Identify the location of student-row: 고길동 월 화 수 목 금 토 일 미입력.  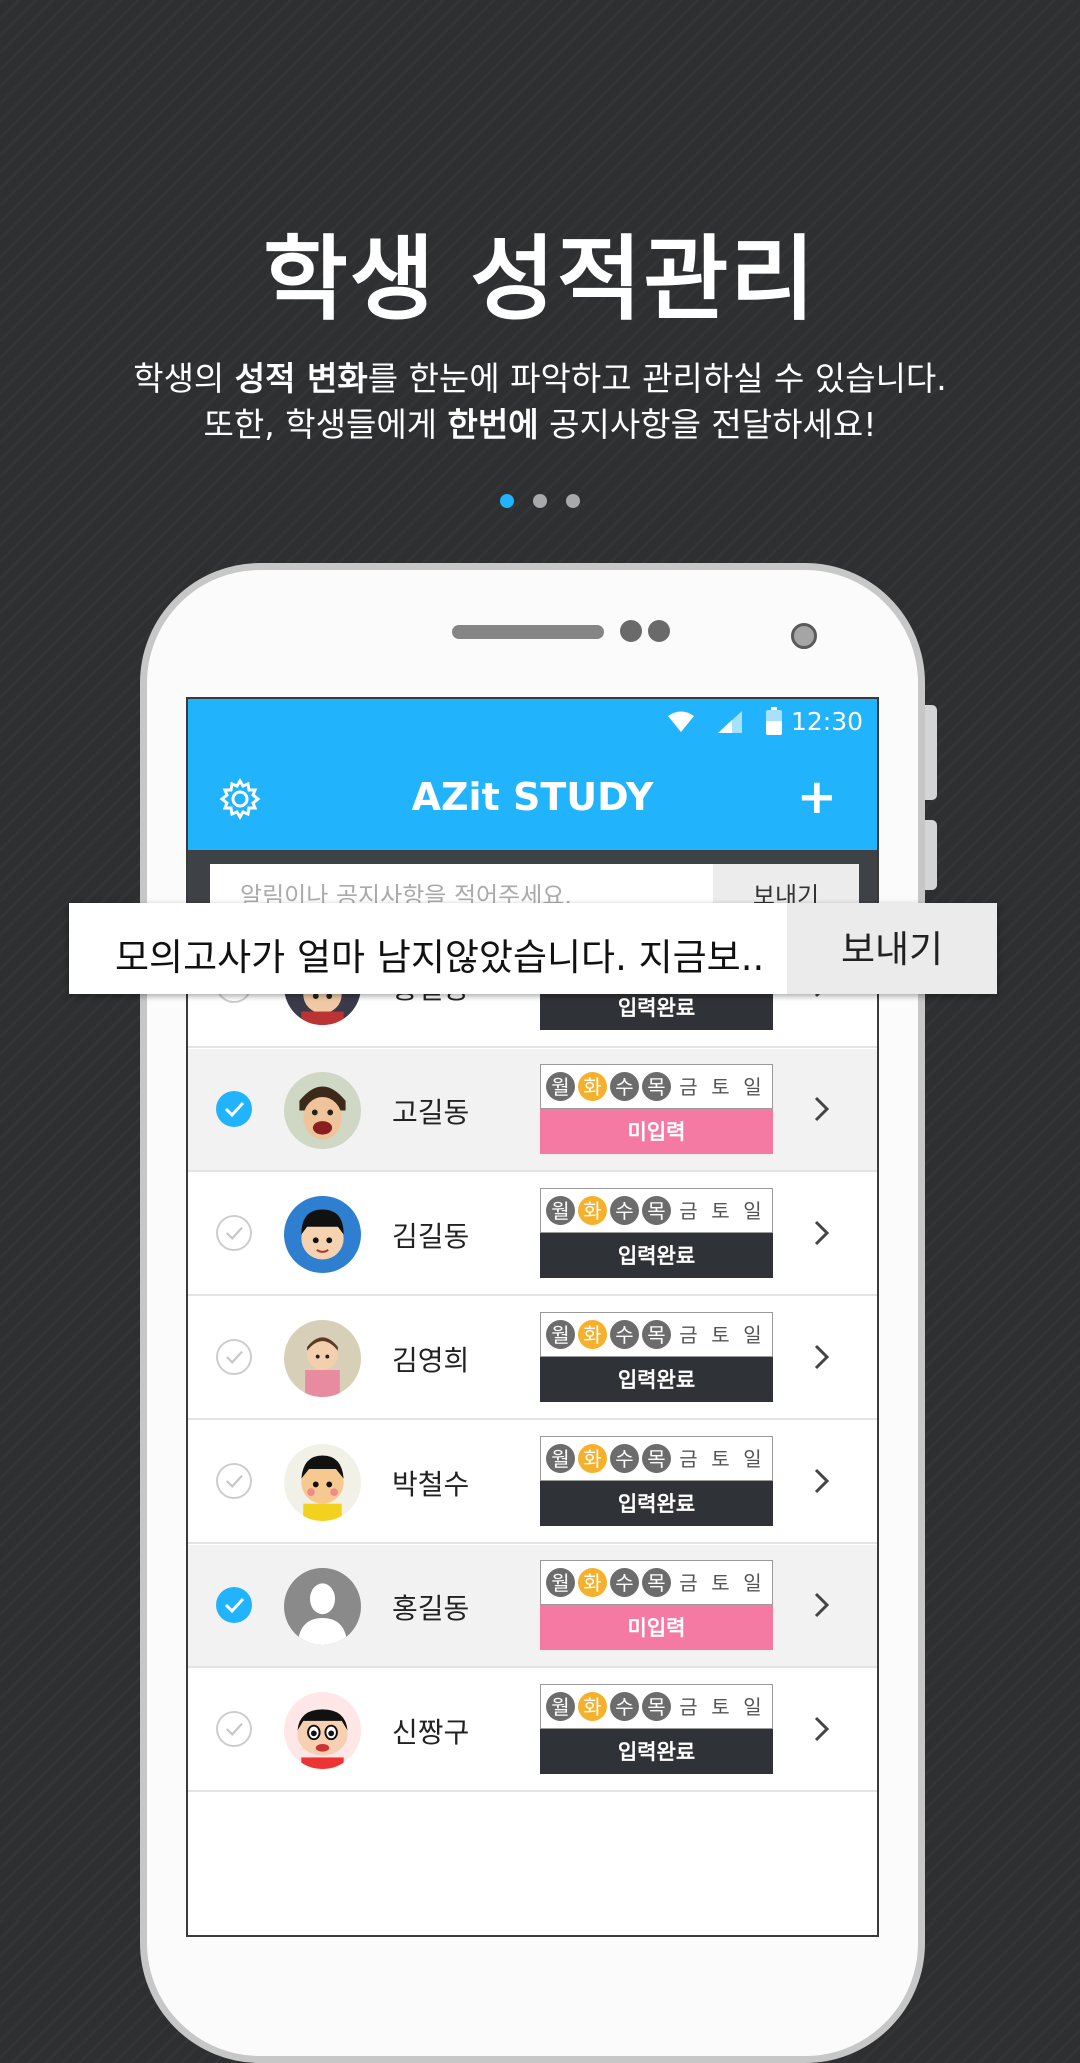
(532, 1110).